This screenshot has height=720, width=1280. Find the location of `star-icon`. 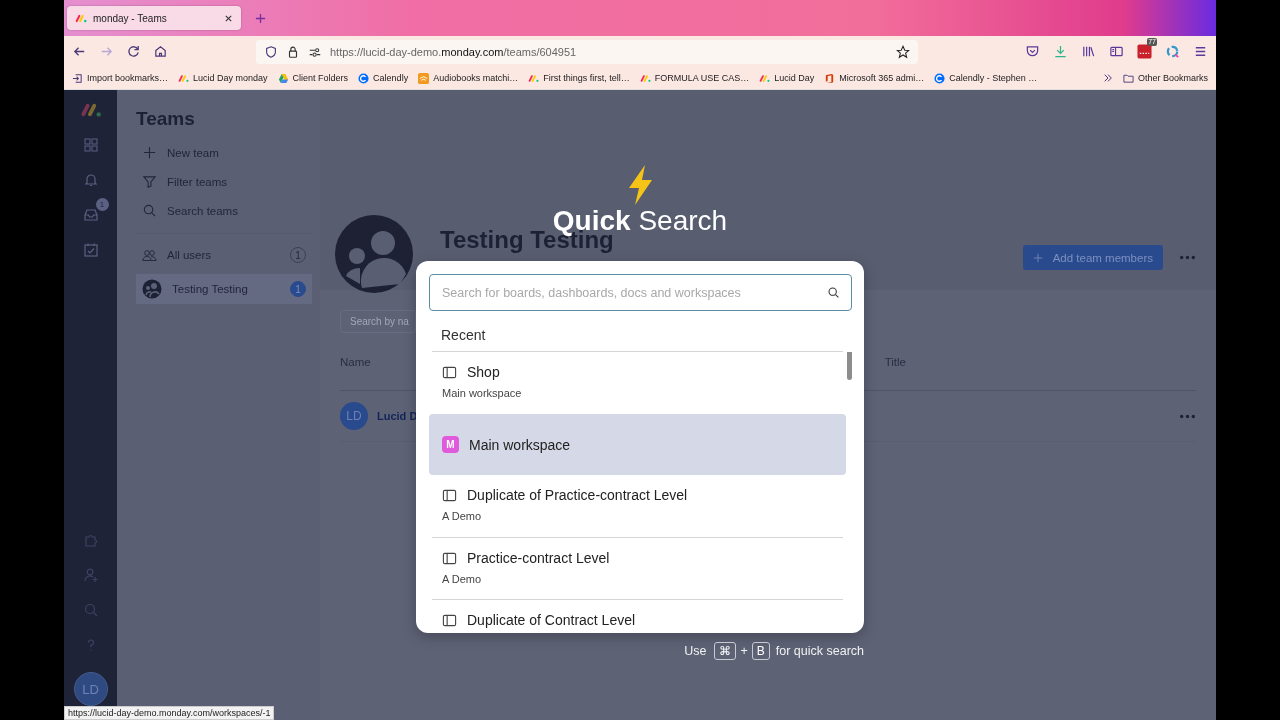

star-icon is located at coordinates (903, 51).